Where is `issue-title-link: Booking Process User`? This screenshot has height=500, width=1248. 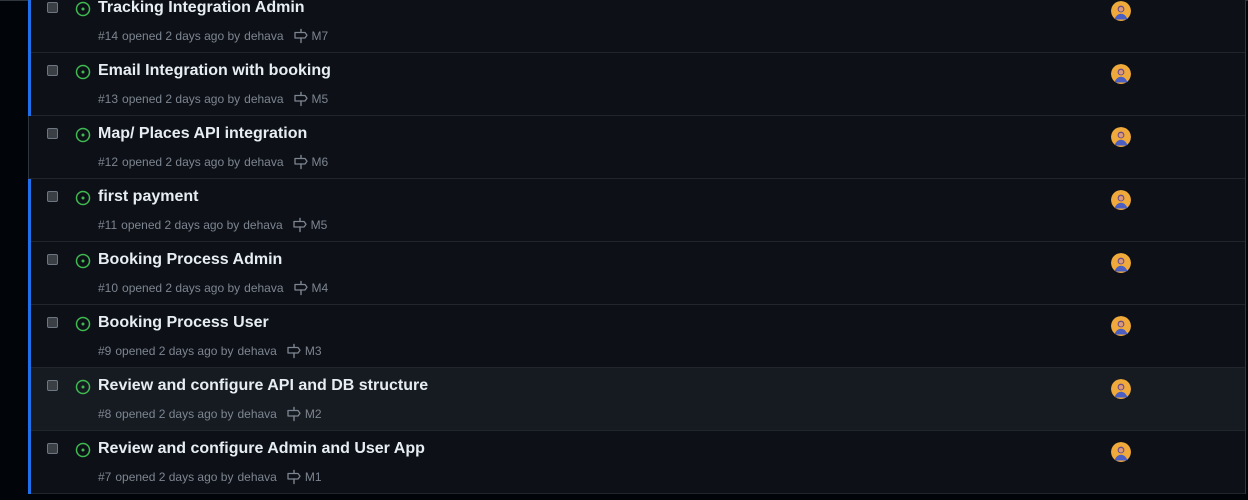
issue-title-link: Booking Process User is located at coordinates (183, 323).